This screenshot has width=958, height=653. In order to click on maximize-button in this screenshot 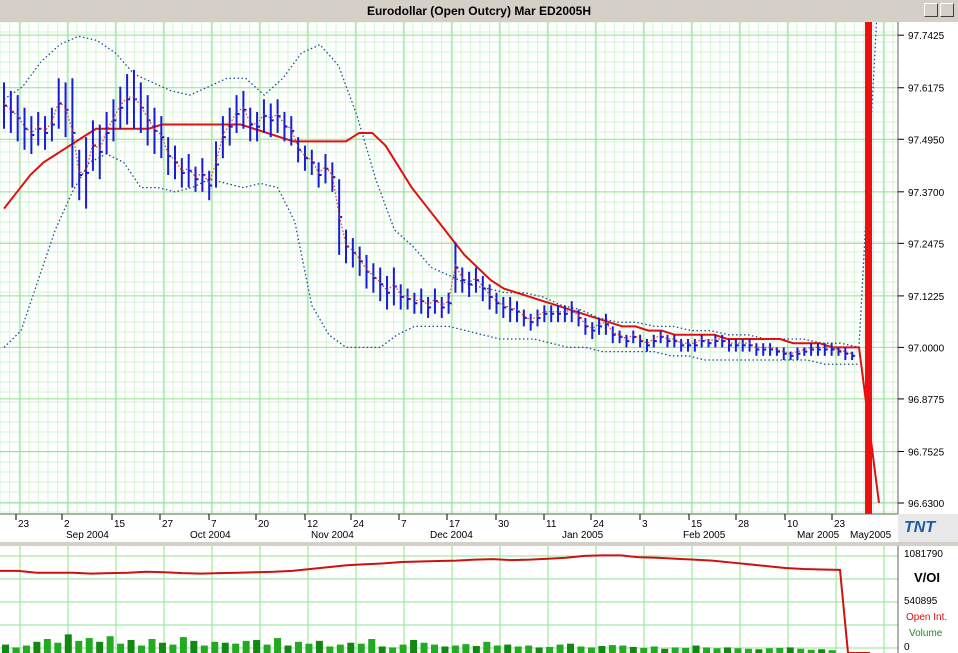, I will do `click(947, 10)`.